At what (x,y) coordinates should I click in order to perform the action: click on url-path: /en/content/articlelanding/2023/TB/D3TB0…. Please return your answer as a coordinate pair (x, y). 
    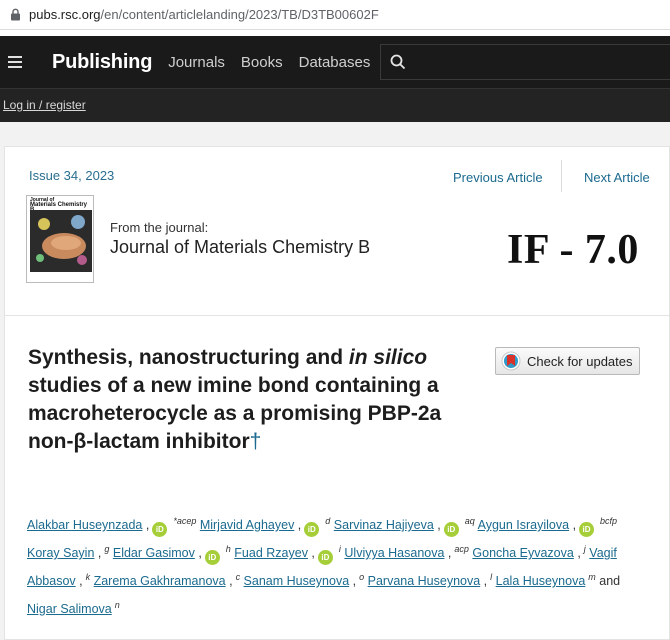
    Looking at the image, I should click on (239, 14).